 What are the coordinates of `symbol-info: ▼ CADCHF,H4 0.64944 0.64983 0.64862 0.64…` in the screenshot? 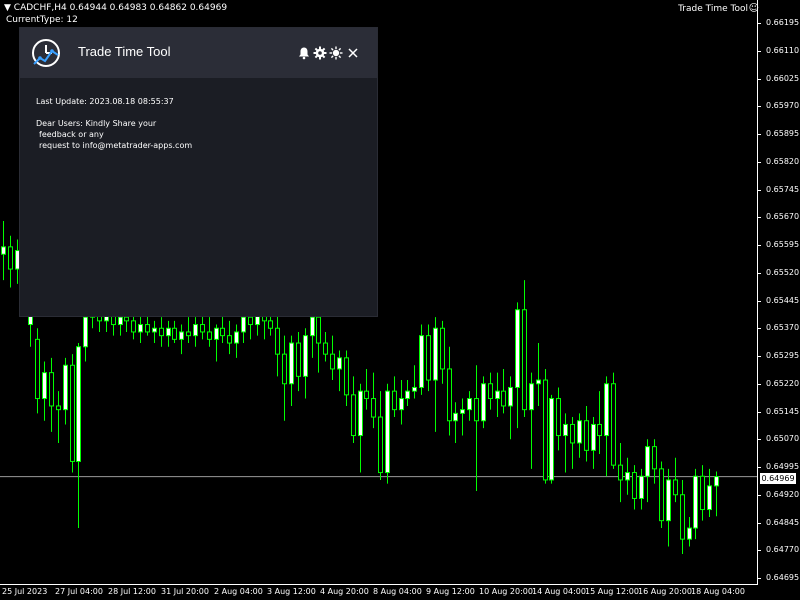 It's located at (116, 8).